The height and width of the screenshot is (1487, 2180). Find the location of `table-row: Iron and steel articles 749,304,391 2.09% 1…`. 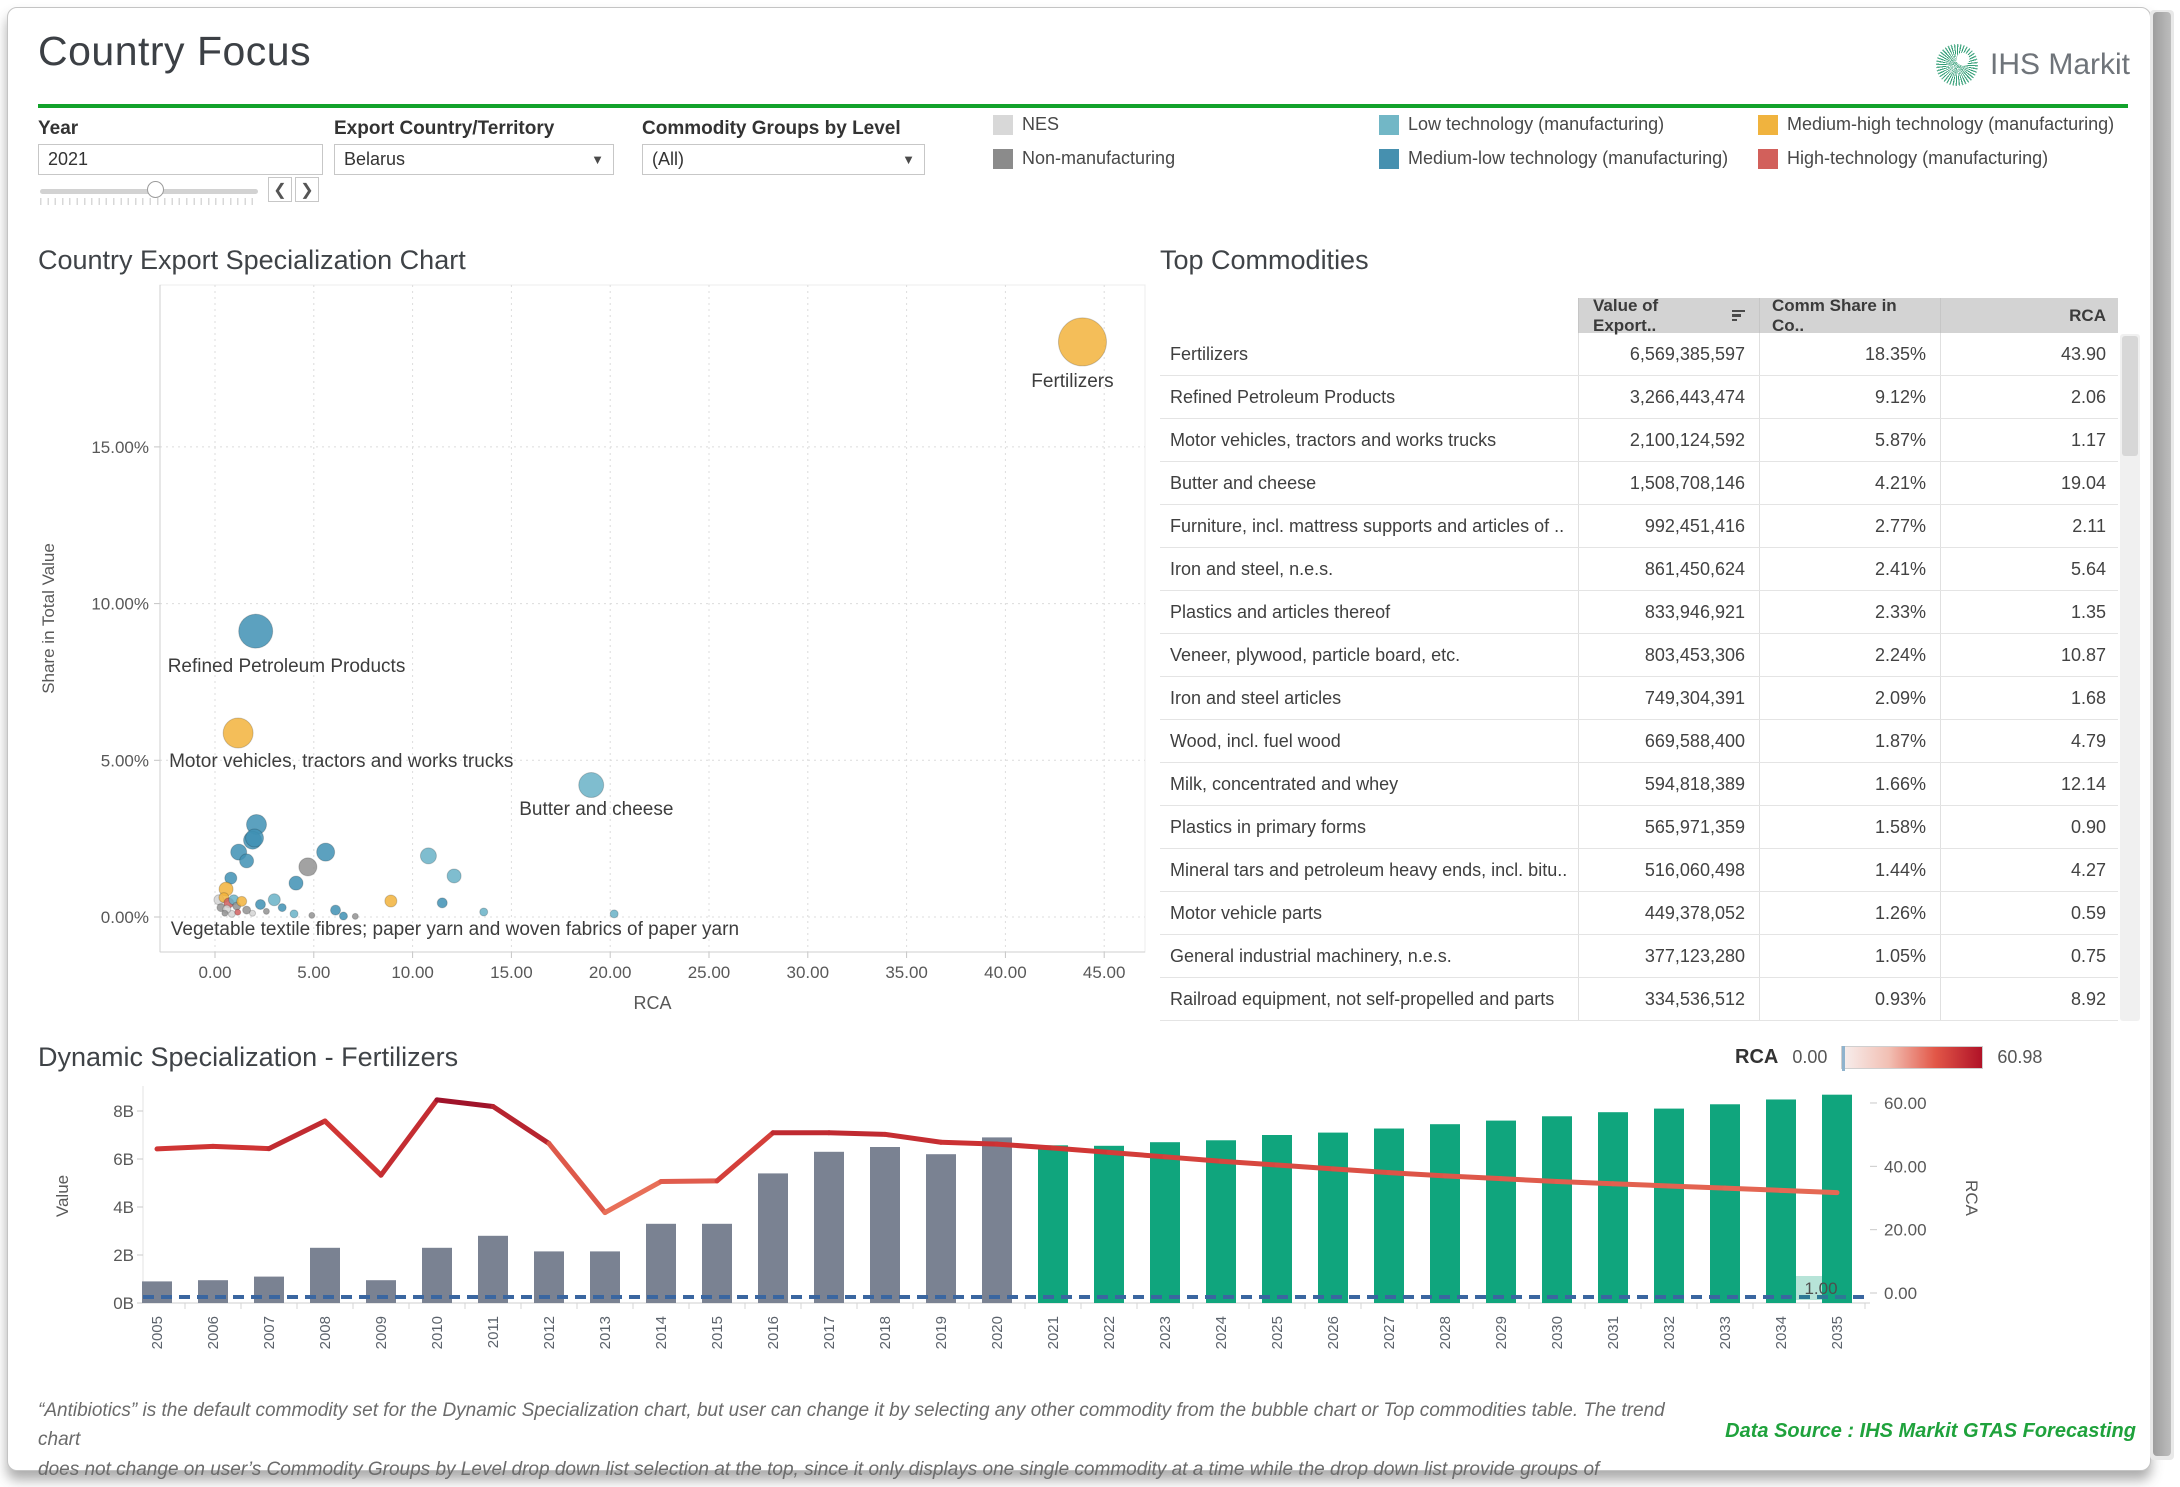

table-row: Iron and steel articles 749,304,391 2.09% 1… is located at coordinates (1639, 698).